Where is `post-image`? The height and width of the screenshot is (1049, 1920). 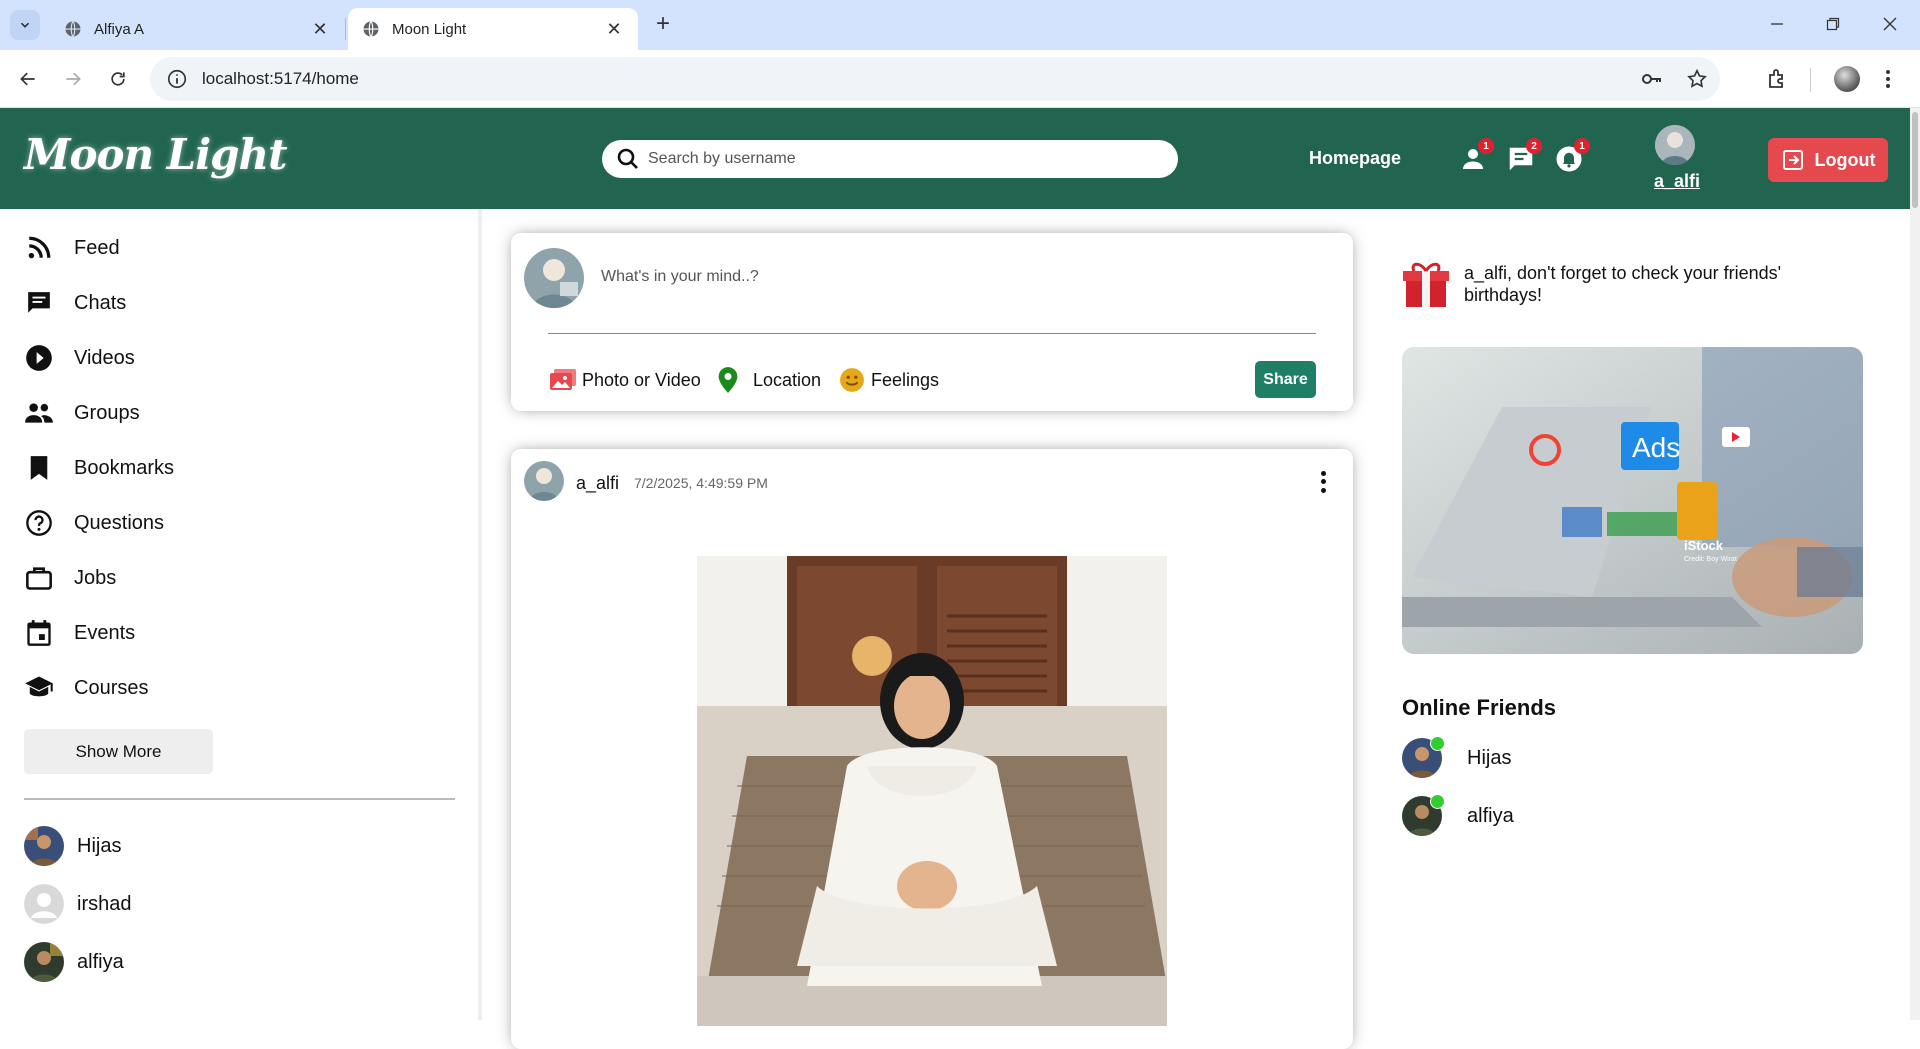 post-image is located at coordinates (932, 791).